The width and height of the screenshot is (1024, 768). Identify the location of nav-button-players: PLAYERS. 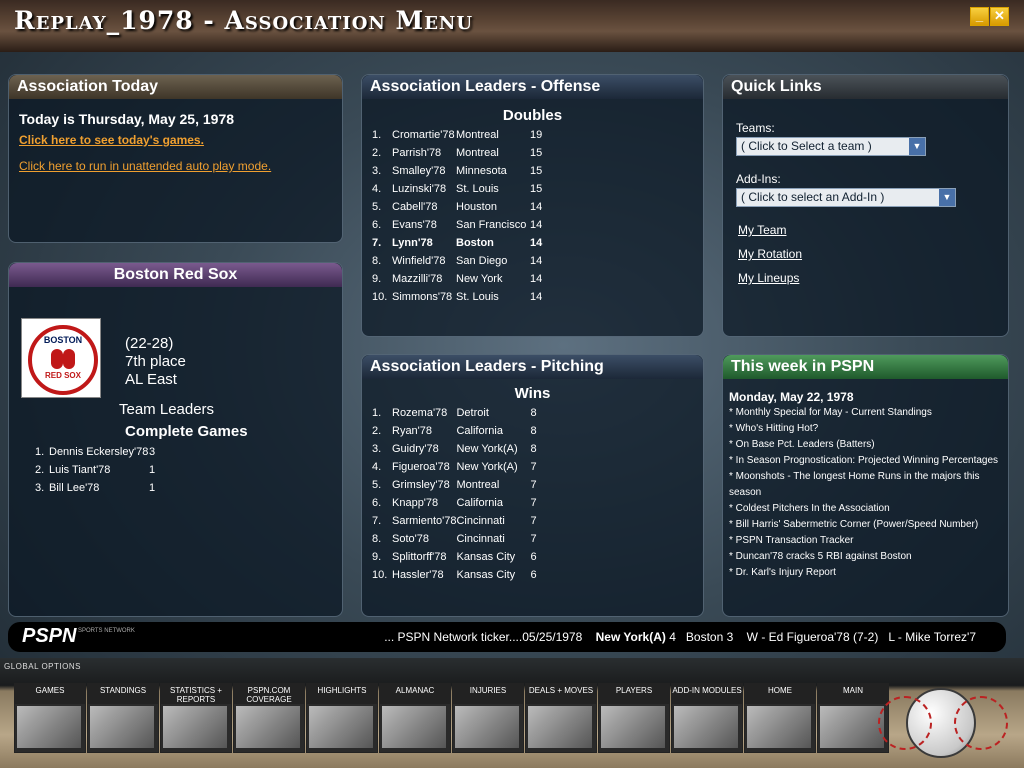
(634, 718).